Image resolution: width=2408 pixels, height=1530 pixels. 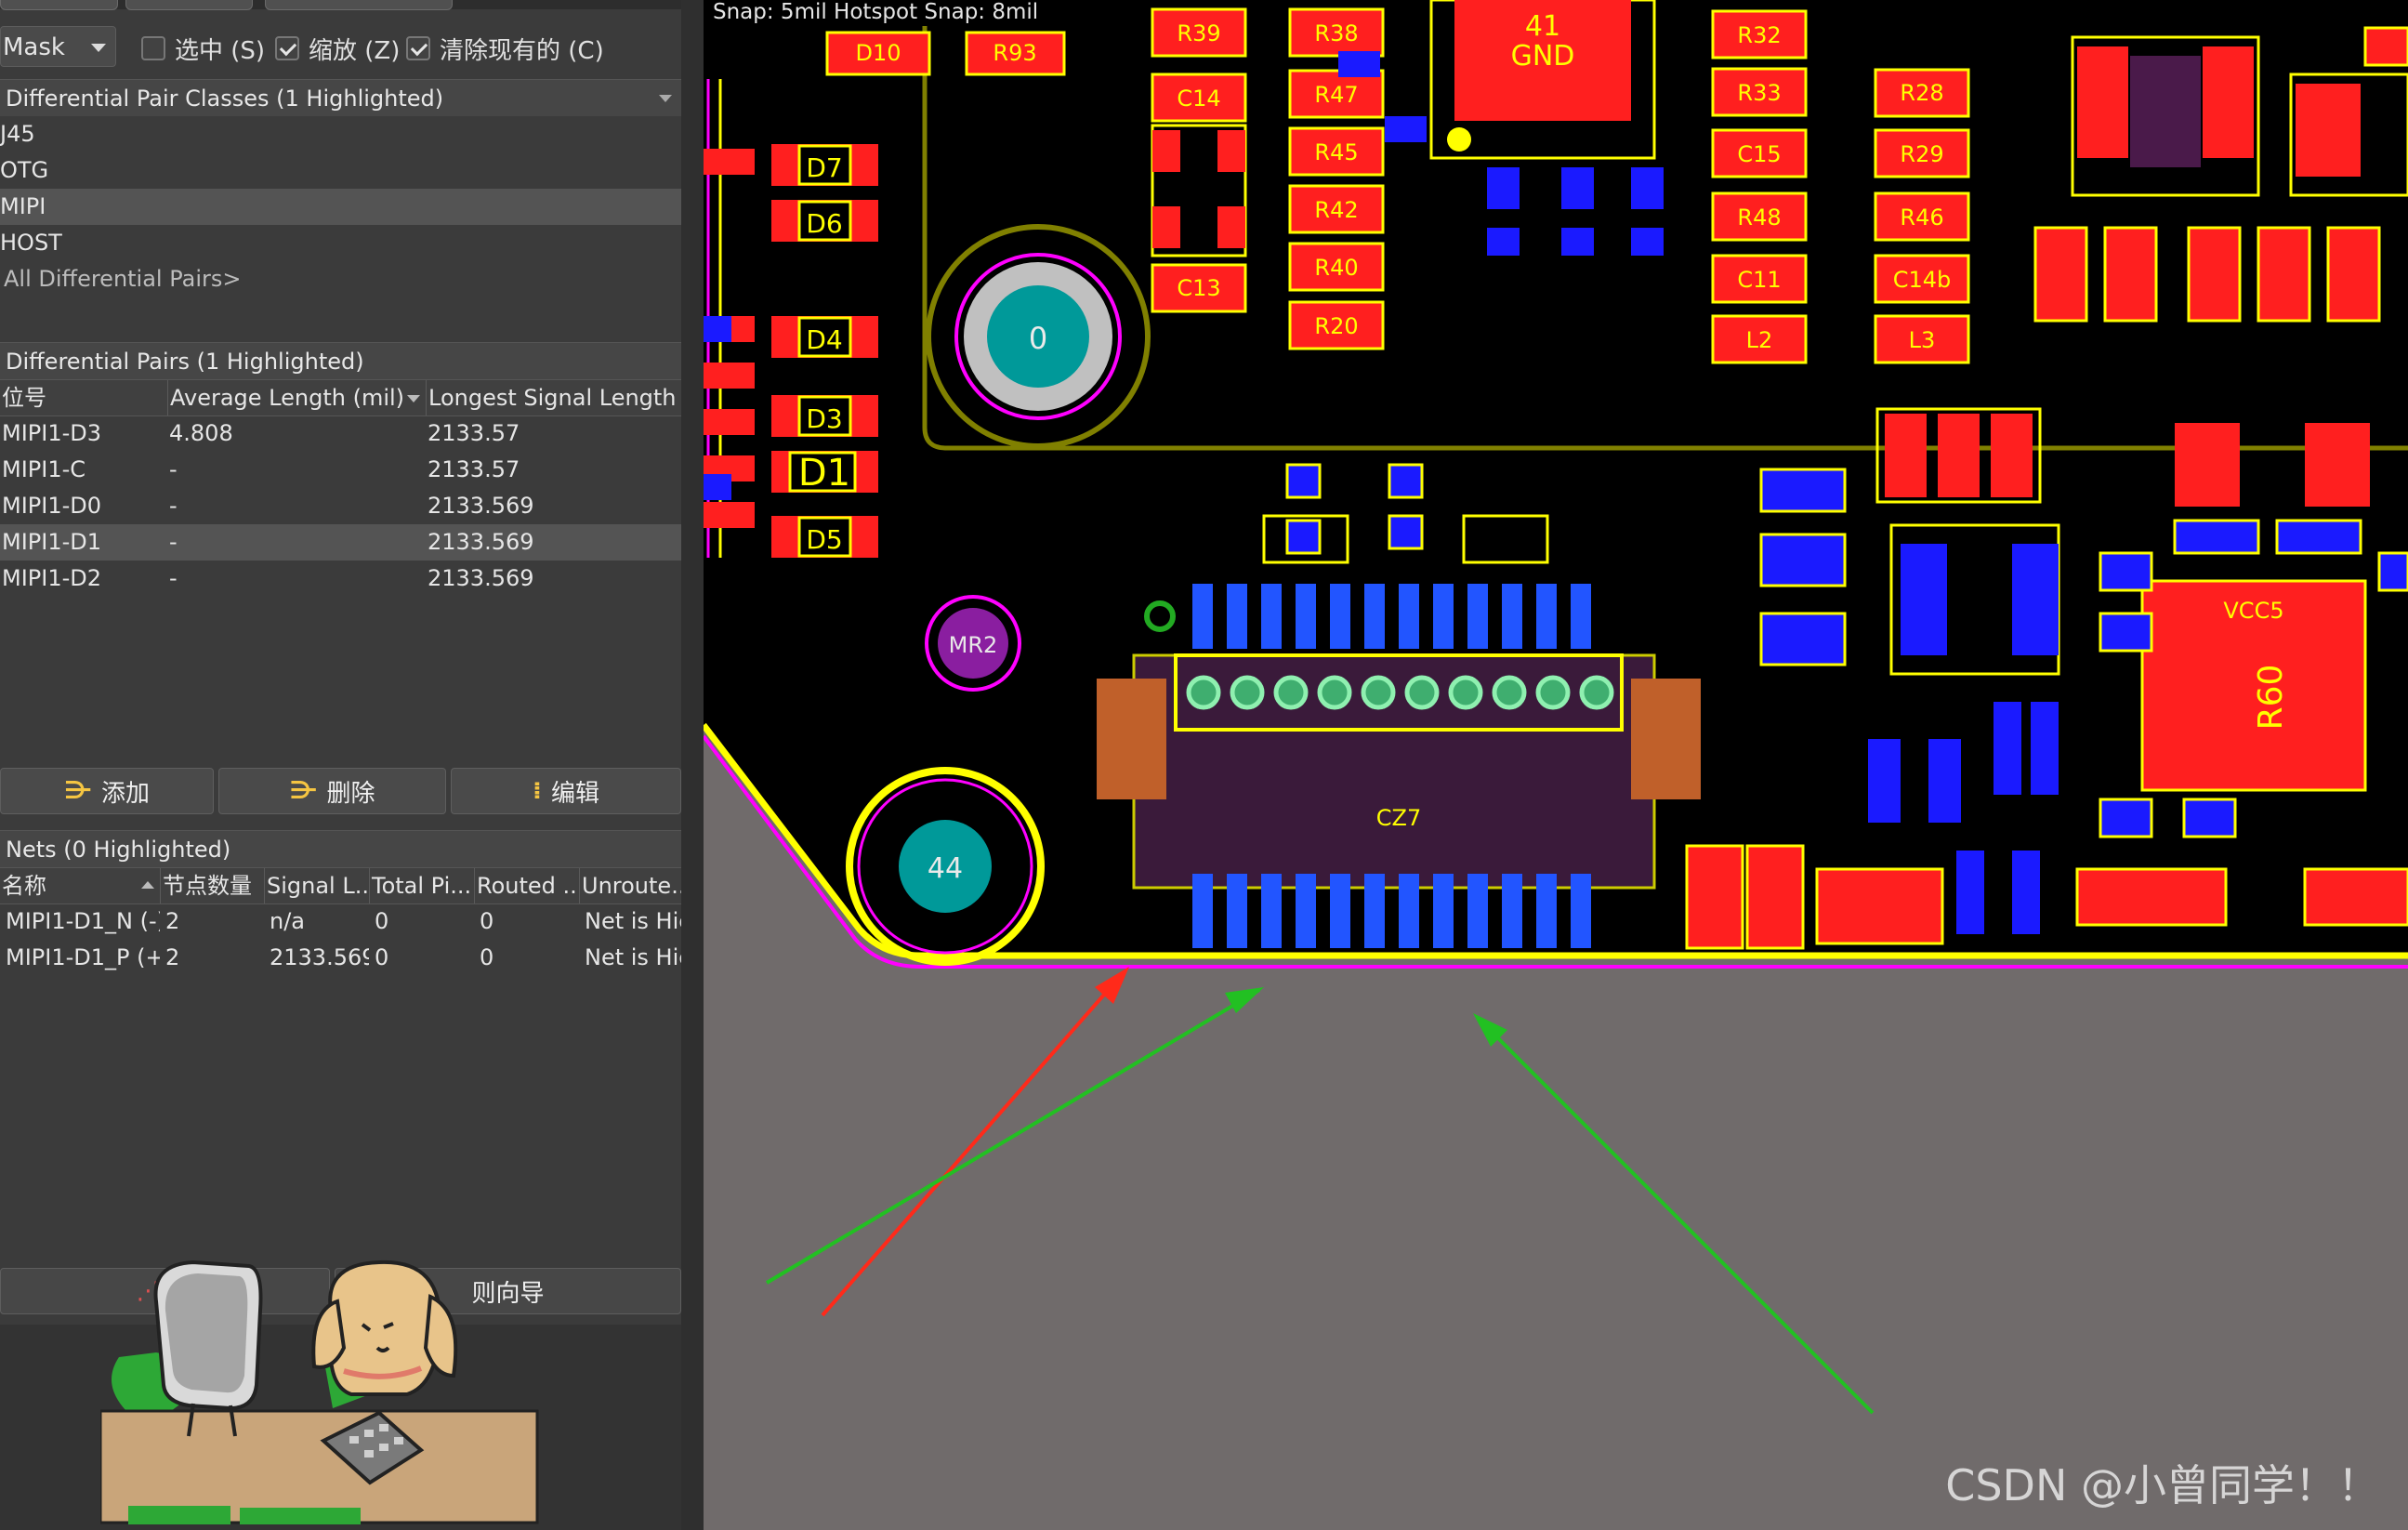 I want to click on col-designator: 位号, so click(x=83, y=397).